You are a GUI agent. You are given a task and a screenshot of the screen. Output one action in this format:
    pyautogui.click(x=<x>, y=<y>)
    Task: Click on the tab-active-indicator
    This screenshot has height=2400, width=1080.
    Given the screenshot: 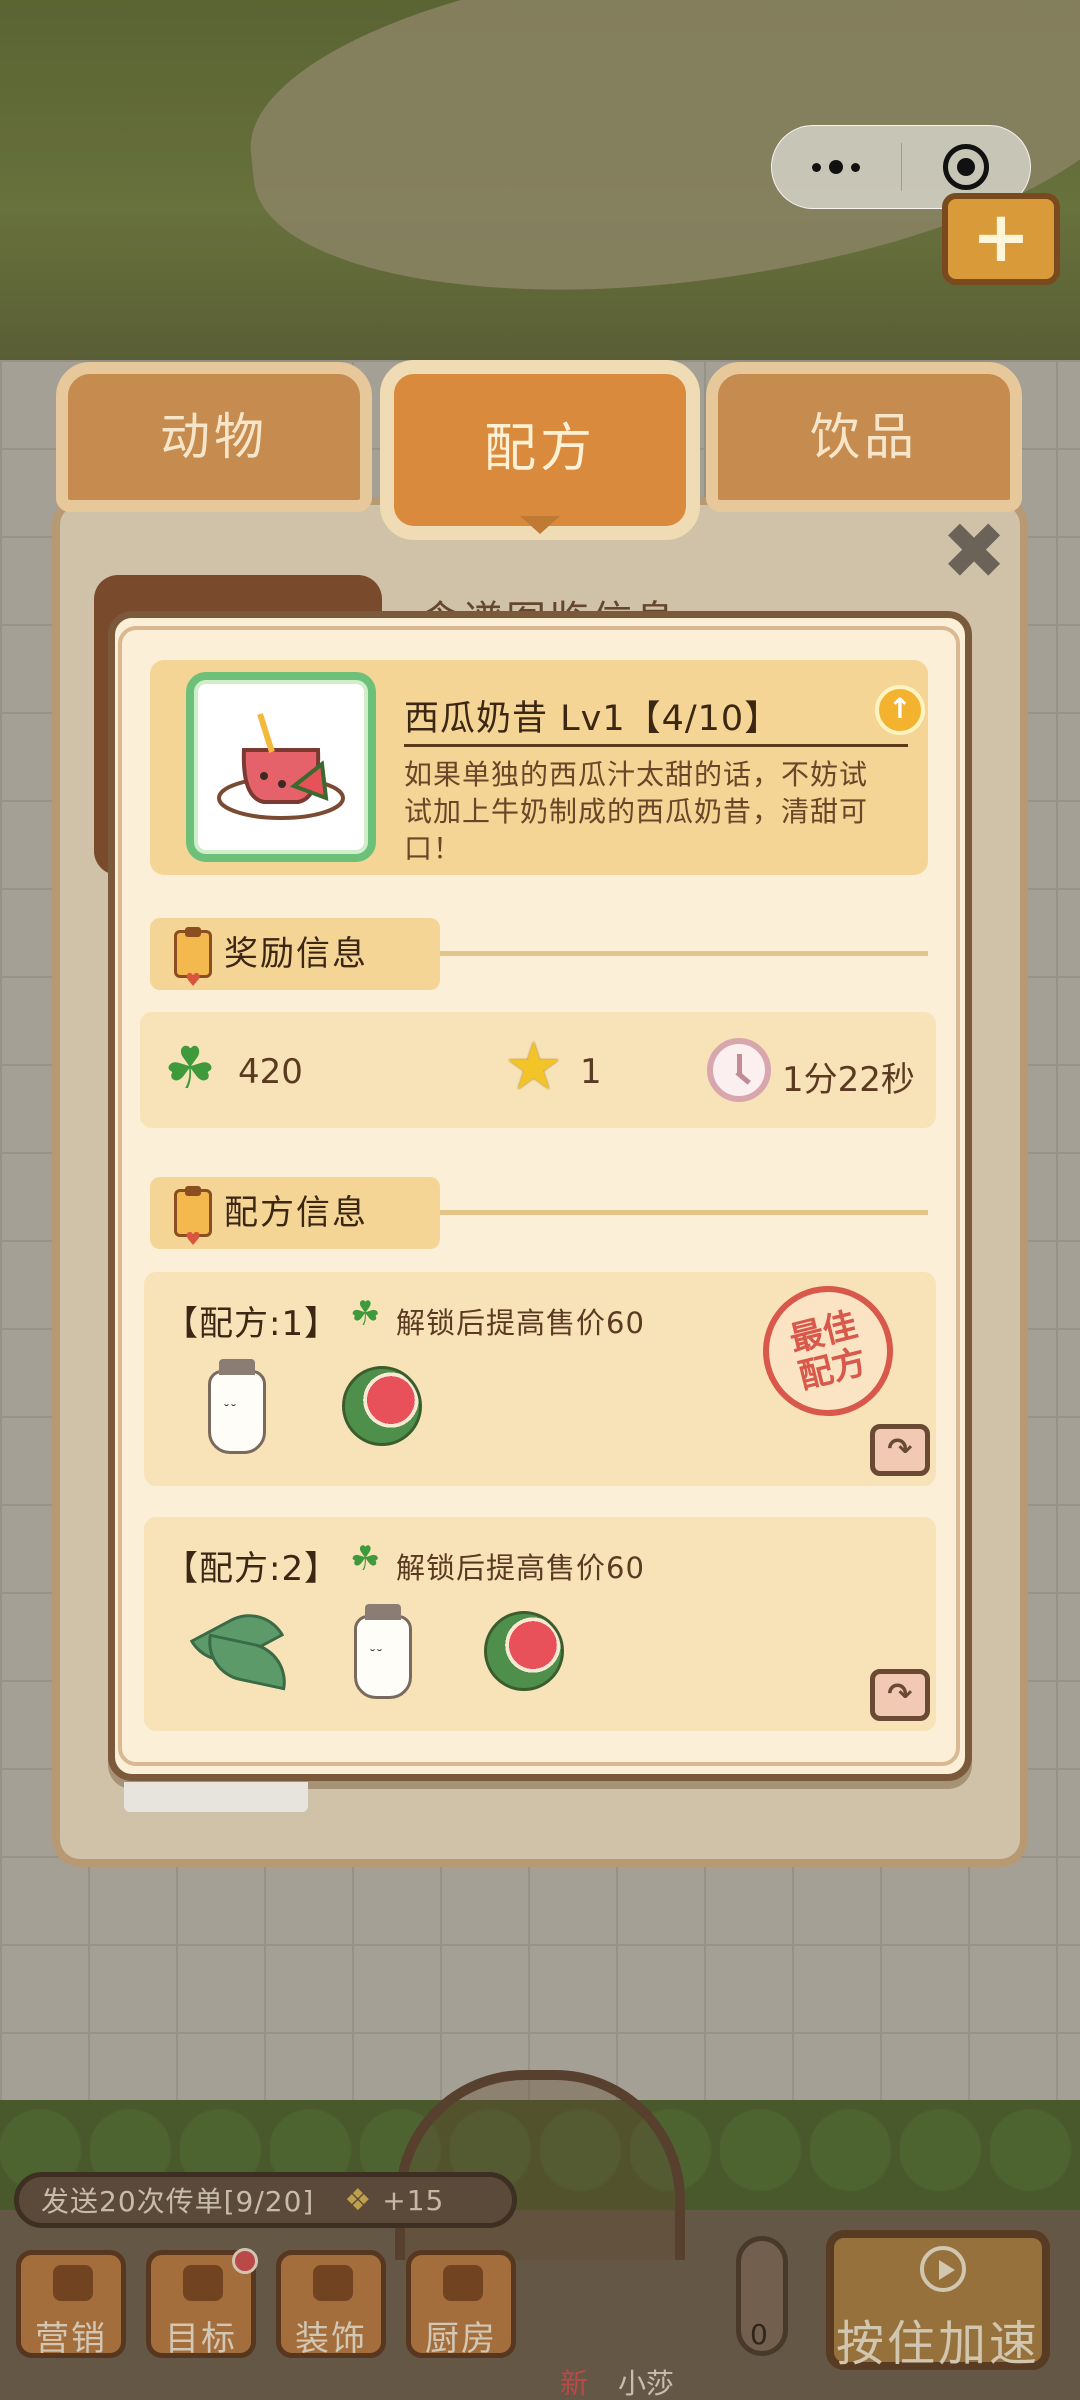 What is the action you would take?
    pyautogui.click(x=540, y=525)
    